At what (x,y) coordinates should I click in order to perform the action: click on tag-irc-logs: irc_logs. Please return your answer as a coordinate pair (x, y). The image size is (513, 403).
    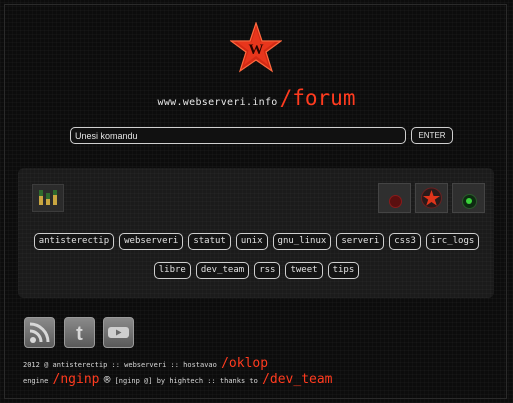
    Looking at the image, I should click on (452, 241).